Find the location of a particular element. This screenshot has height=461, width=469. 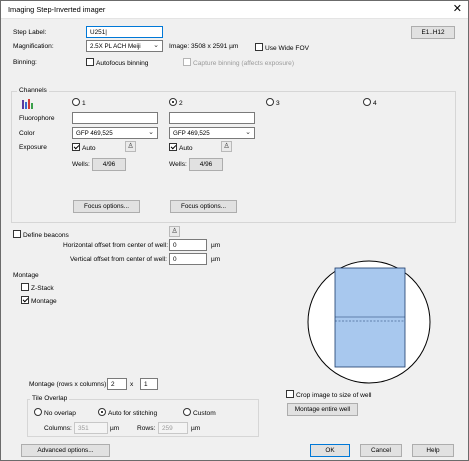

image-size-label: Image: 3508 x 2591 µm is located at coordinates (204, 46).